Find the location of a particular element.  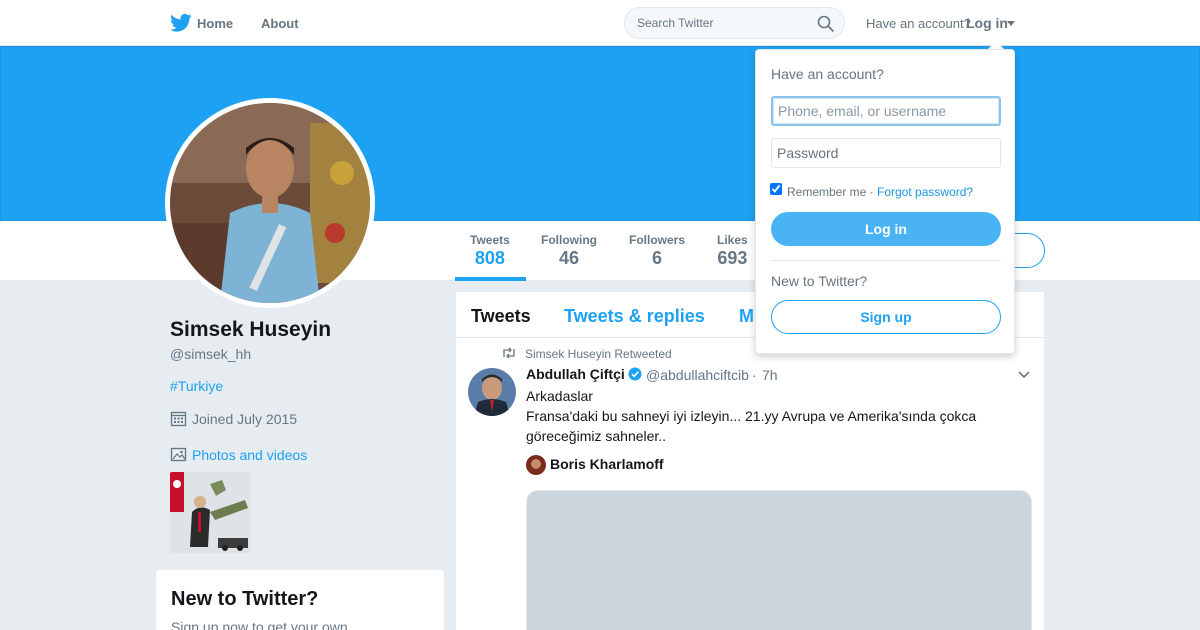

username-field is located at coordinates (886, 111).